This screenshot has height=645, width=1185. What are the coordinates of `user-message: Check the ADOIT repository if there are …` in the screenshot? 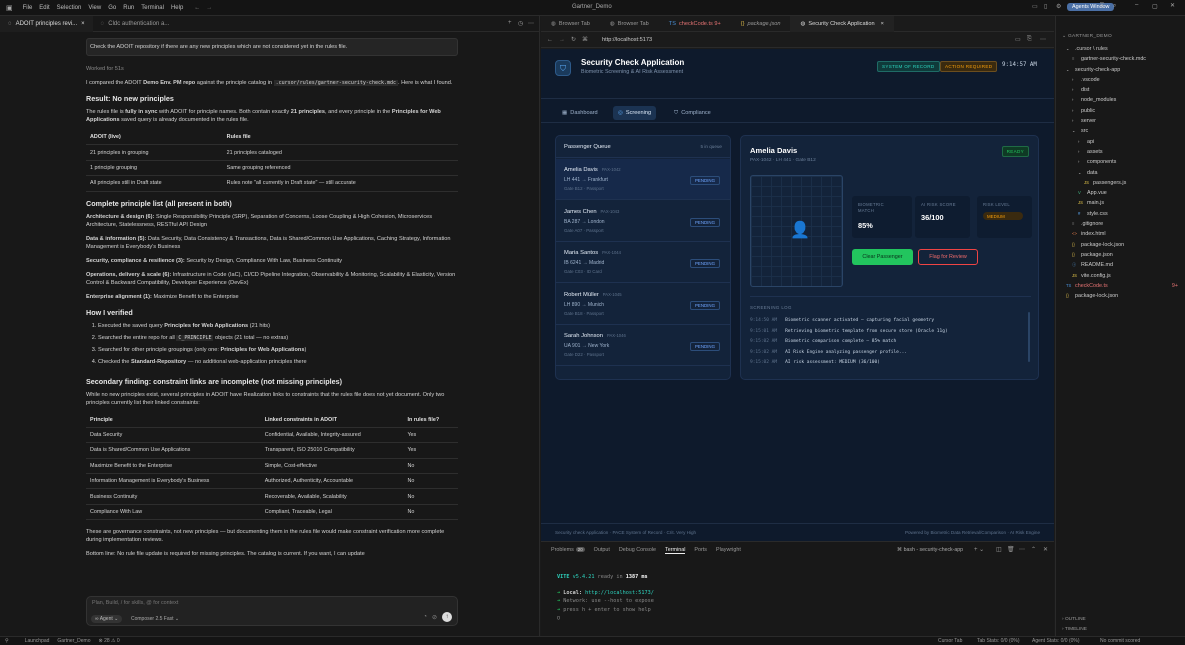 It's located at (272, 47).